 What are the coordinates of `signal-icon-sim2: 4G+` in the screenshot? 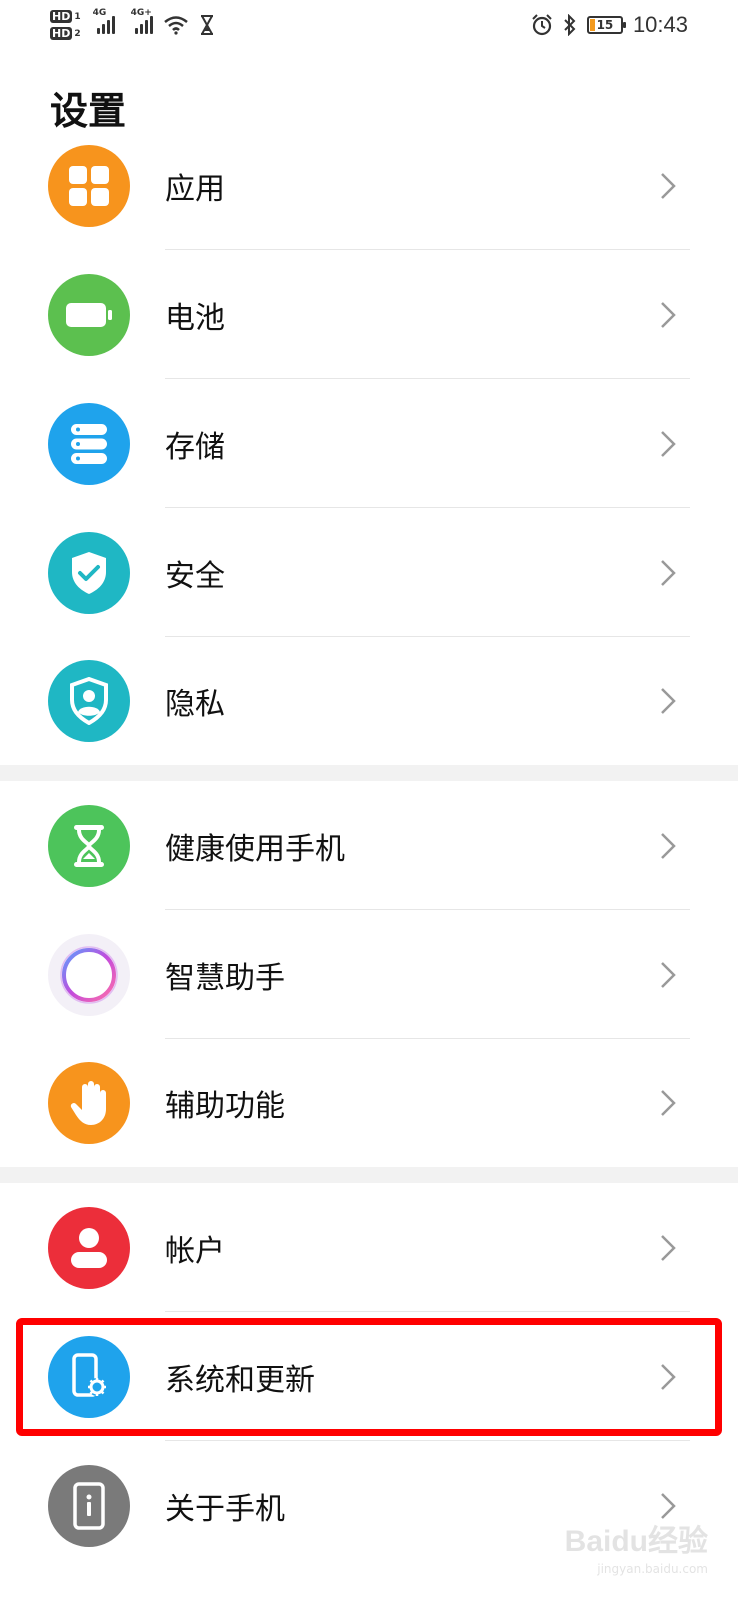 It's located at (142, 21).